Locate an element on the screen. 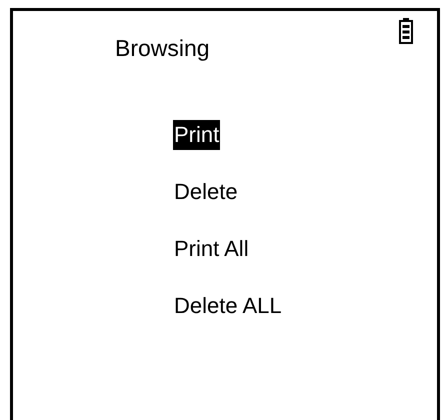 This screenshot has width=446, height=420. menu-item: Delete ALL is located at coordinates (228, 306).